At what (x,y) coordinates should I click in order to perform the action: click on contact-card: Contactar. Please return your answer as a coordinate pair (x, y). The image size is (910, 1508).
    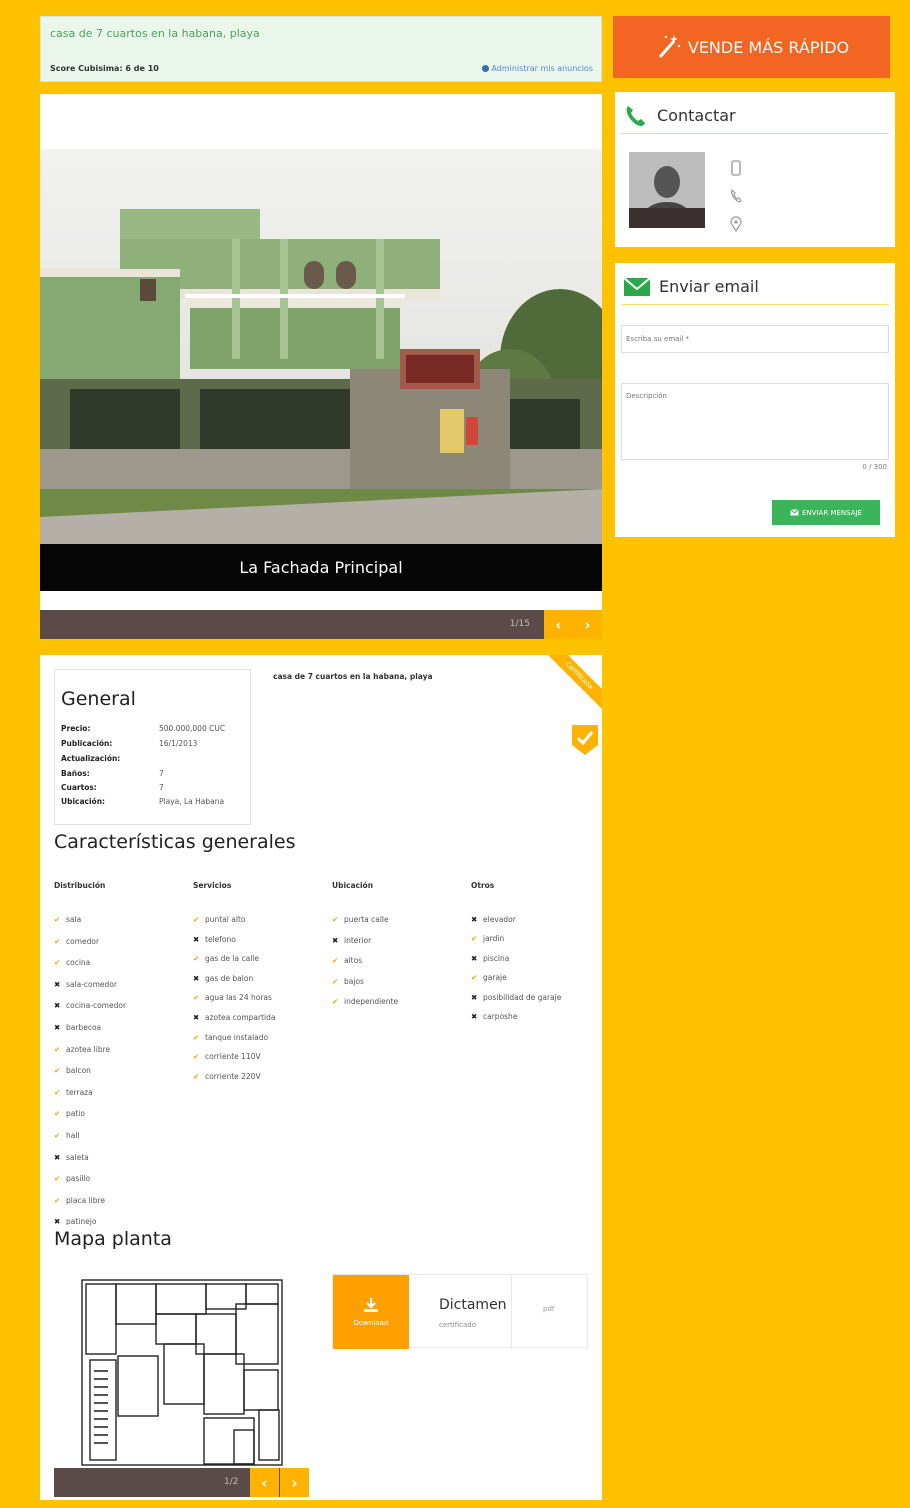
    Looking at the image, I should click on (755, 169).